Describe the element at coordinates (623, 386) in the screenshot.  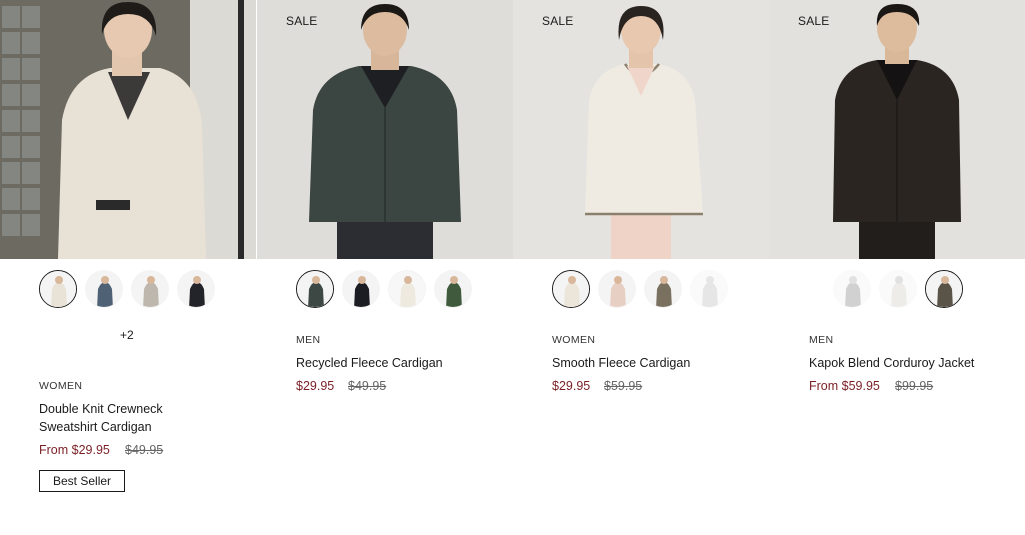
I see `product-original-price: $59.95` at that location.